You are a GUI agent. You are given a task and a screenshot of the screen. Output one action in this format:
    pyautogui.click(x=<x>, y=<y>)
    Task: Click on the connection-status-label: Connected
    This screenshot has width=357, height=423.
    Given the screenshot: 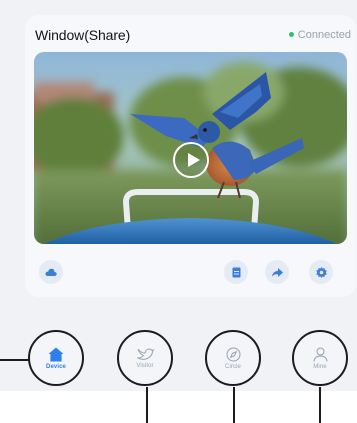 What is the action you would take?
    pyautogui.click(x=324, y=35)
    